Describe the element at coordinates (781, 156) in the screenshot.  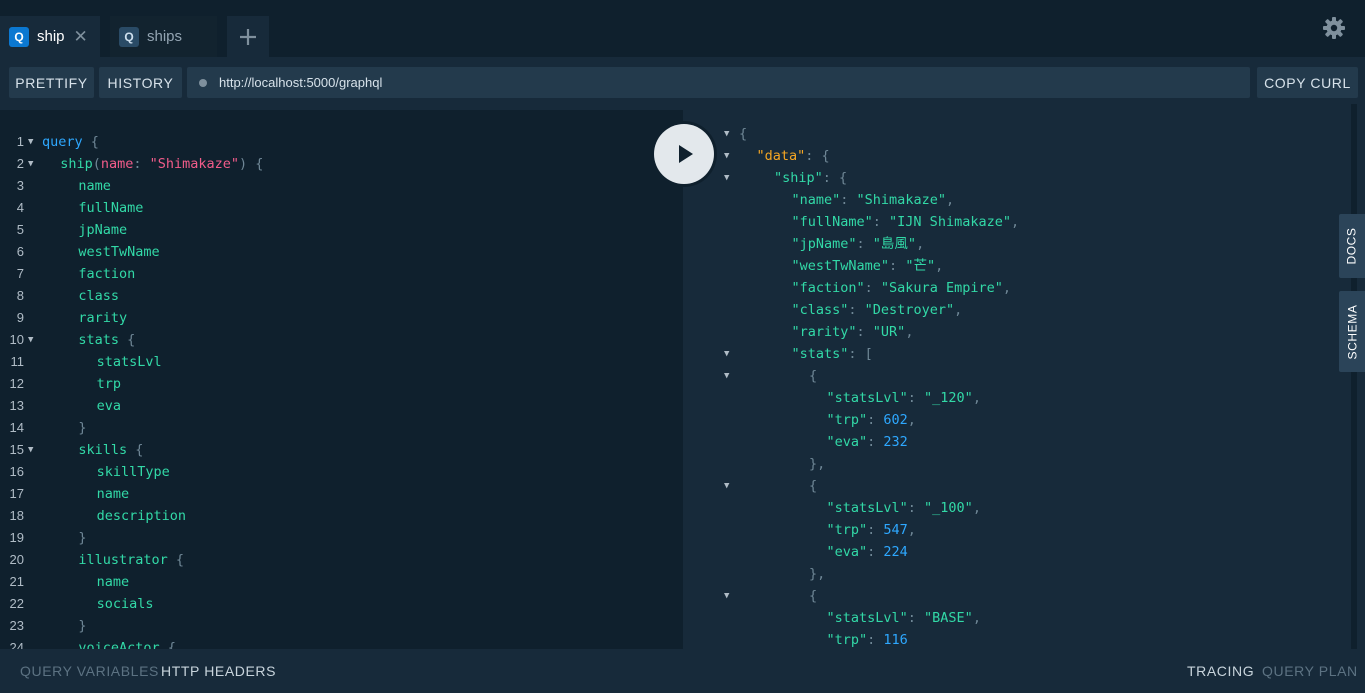
I see `json-token: "data"` at that location.